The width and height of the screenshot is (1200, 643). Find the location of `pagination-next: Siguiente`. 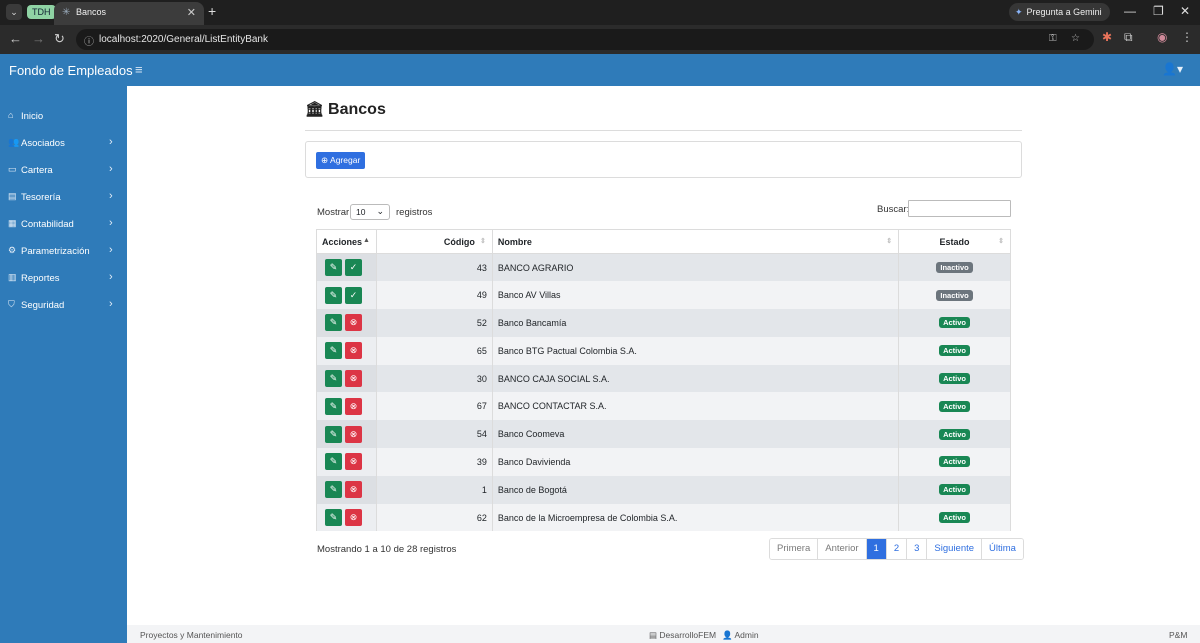

pagination-next: Siguiente is located at coordinates (954, 549).